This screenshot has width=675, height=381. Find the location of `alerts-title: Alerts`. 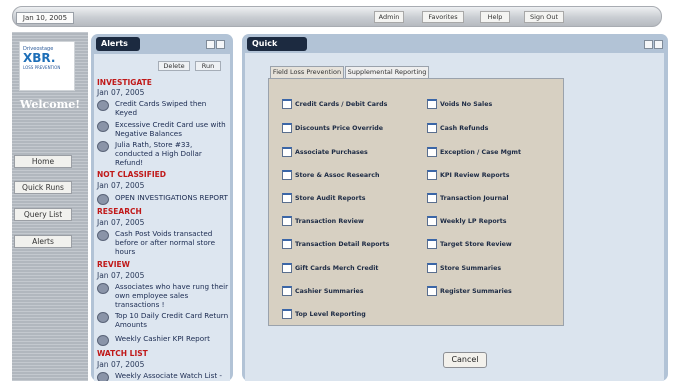

alerts-title: Alerts is located at coordinates (118, 44).